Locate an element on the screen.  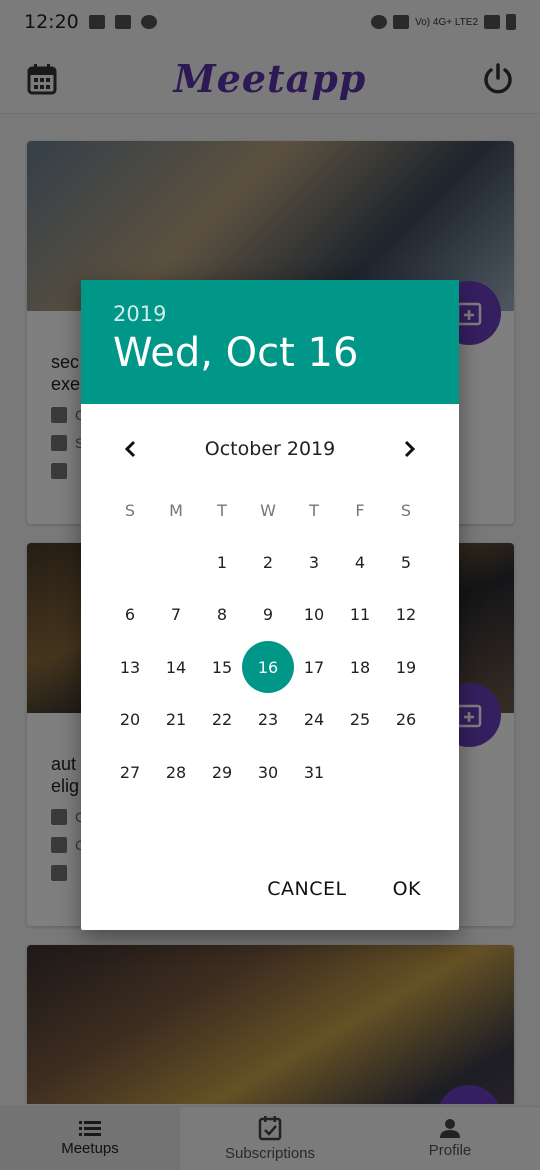
day-number: 13 is located at coordinates (130, 667).